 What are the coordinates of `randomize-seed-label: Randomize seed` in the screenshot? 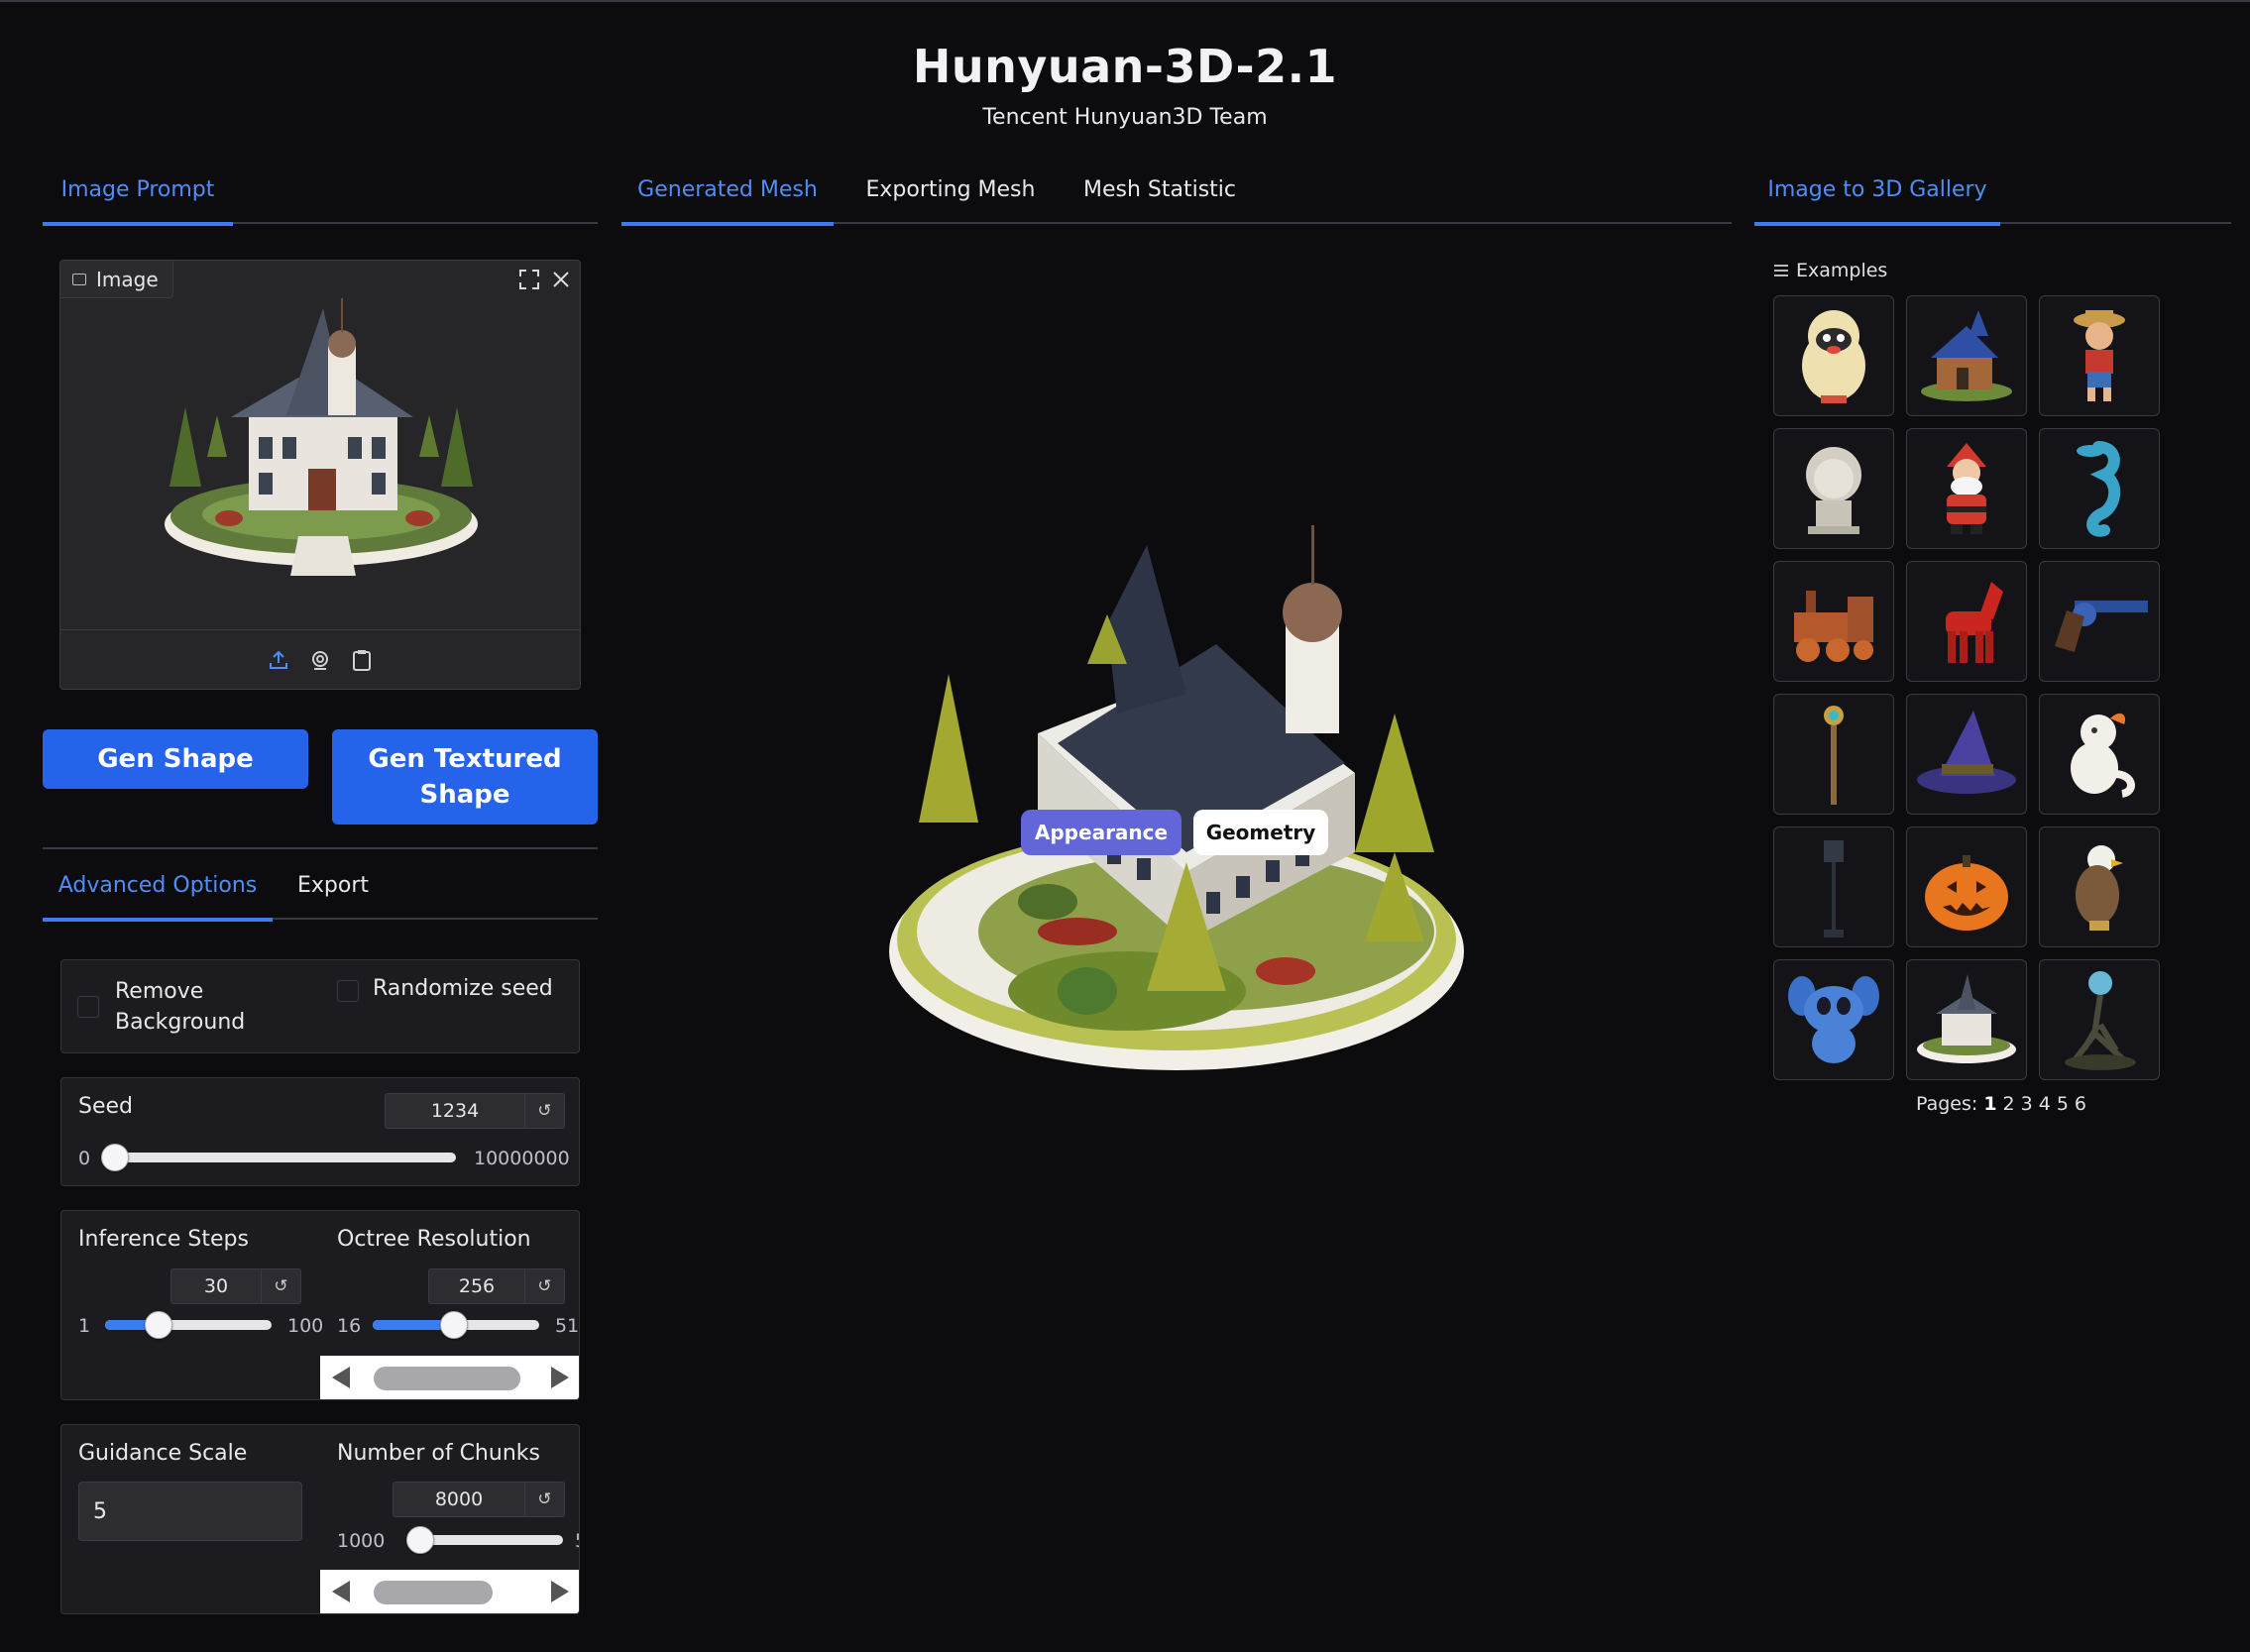 It's located at (463, 988).